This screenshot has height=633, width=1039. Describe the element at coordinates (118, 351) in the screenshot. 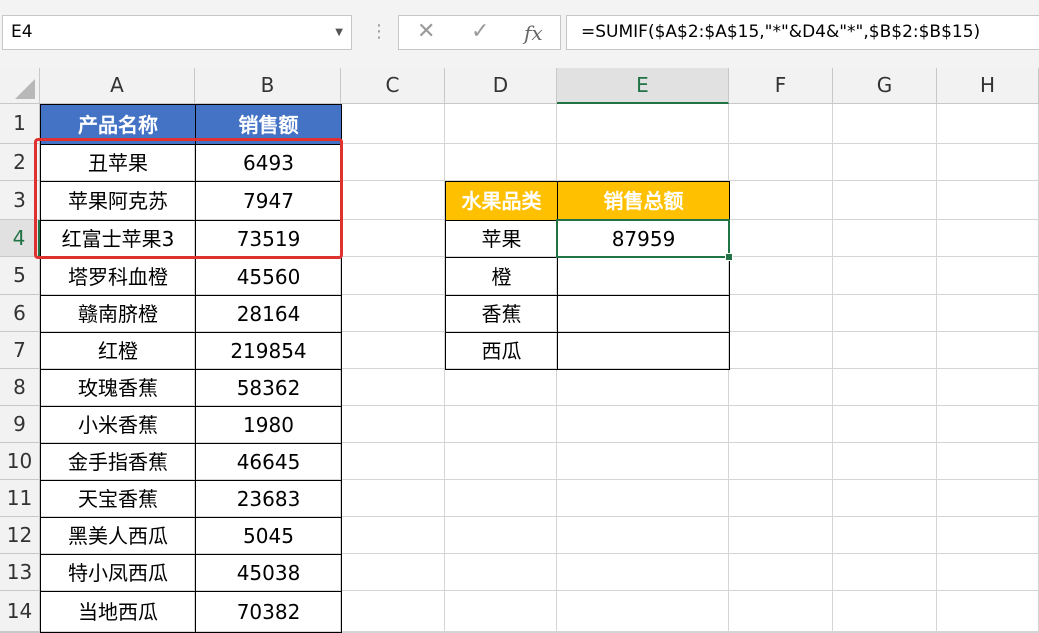

I see `product-name-cell: 红橙` at that location.